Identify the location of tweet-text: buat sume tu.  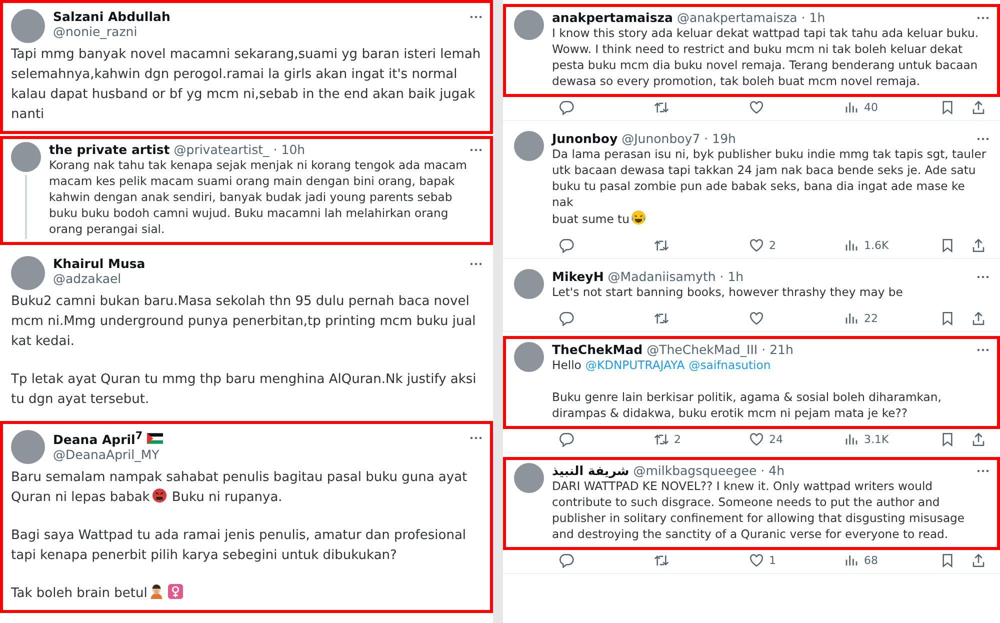
(591, 219).